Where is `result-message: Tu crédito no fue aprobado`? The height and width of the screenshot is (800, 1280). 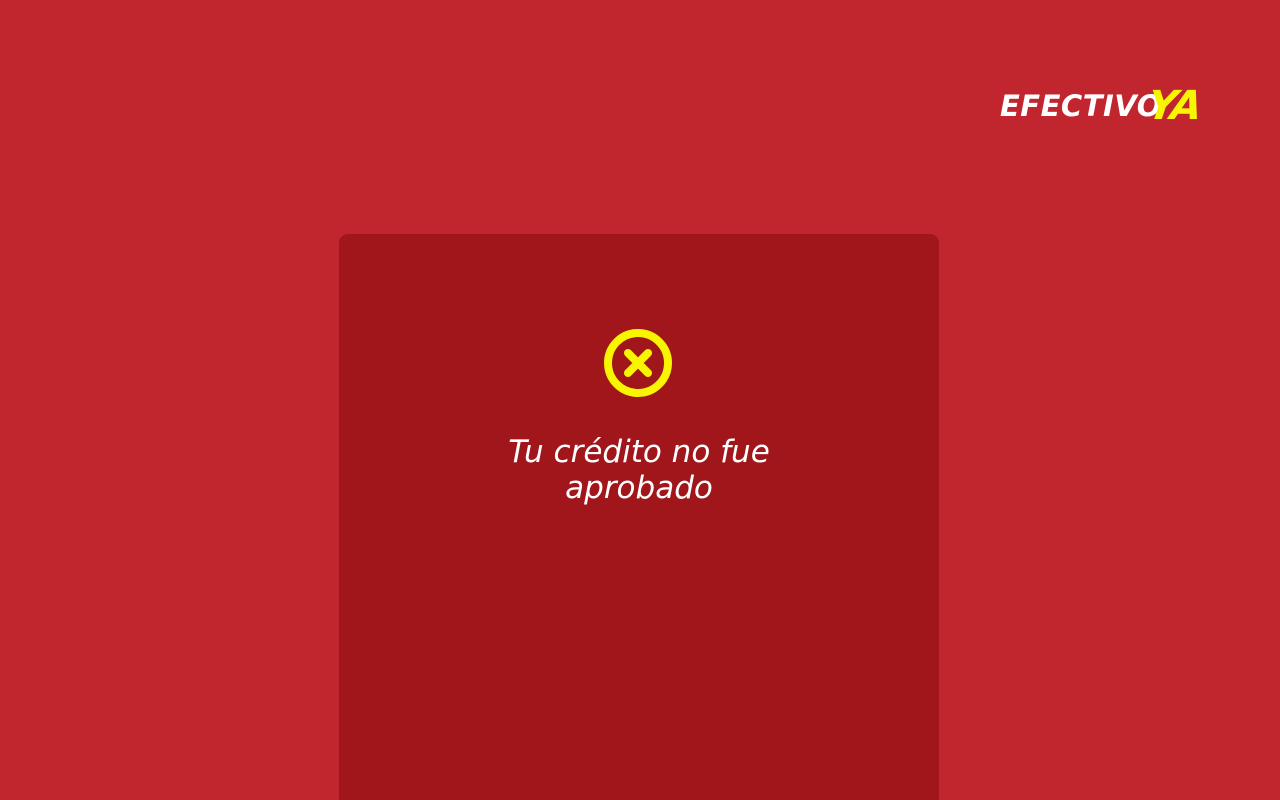
result-message: Tu crédito no fue aprobado is located at coordinates (639, 470).